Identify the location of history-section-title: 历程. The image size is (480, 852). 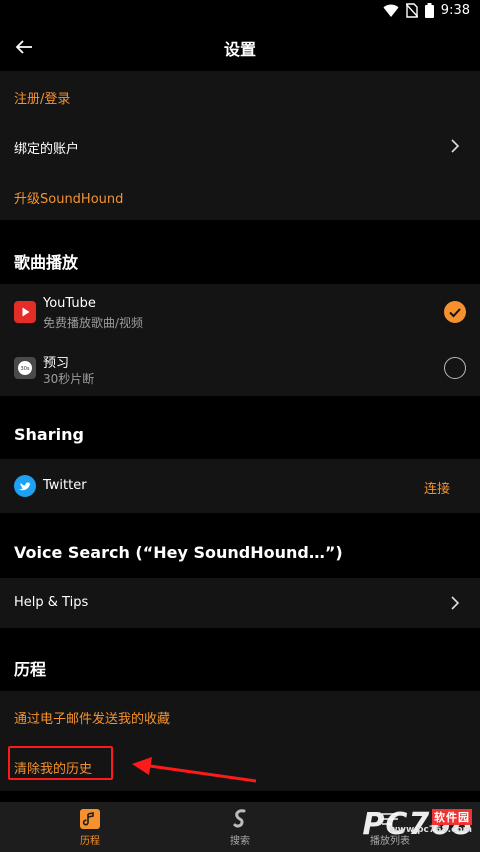
(30, 669).